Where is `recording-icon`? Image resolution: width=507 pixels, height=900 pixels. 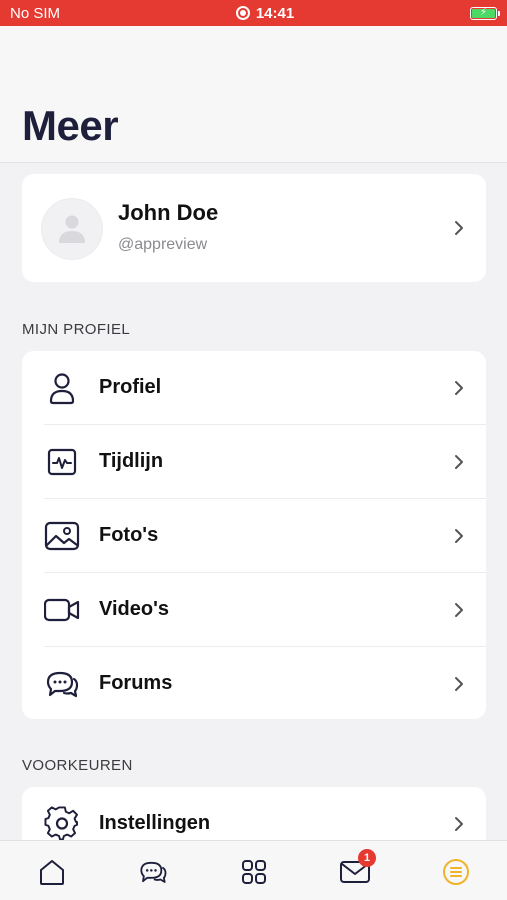
recording-icon is located at coordinates (242, 13).